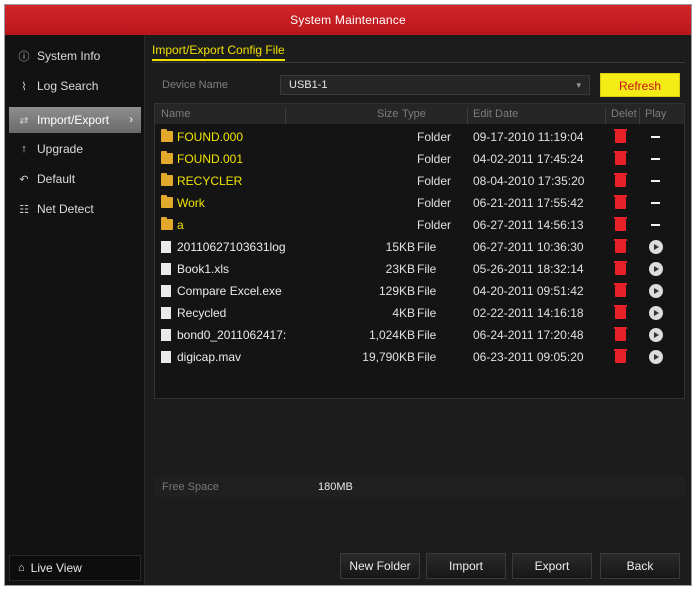  I want to click on chevron-down-icon: ▾, so click(578, 85).